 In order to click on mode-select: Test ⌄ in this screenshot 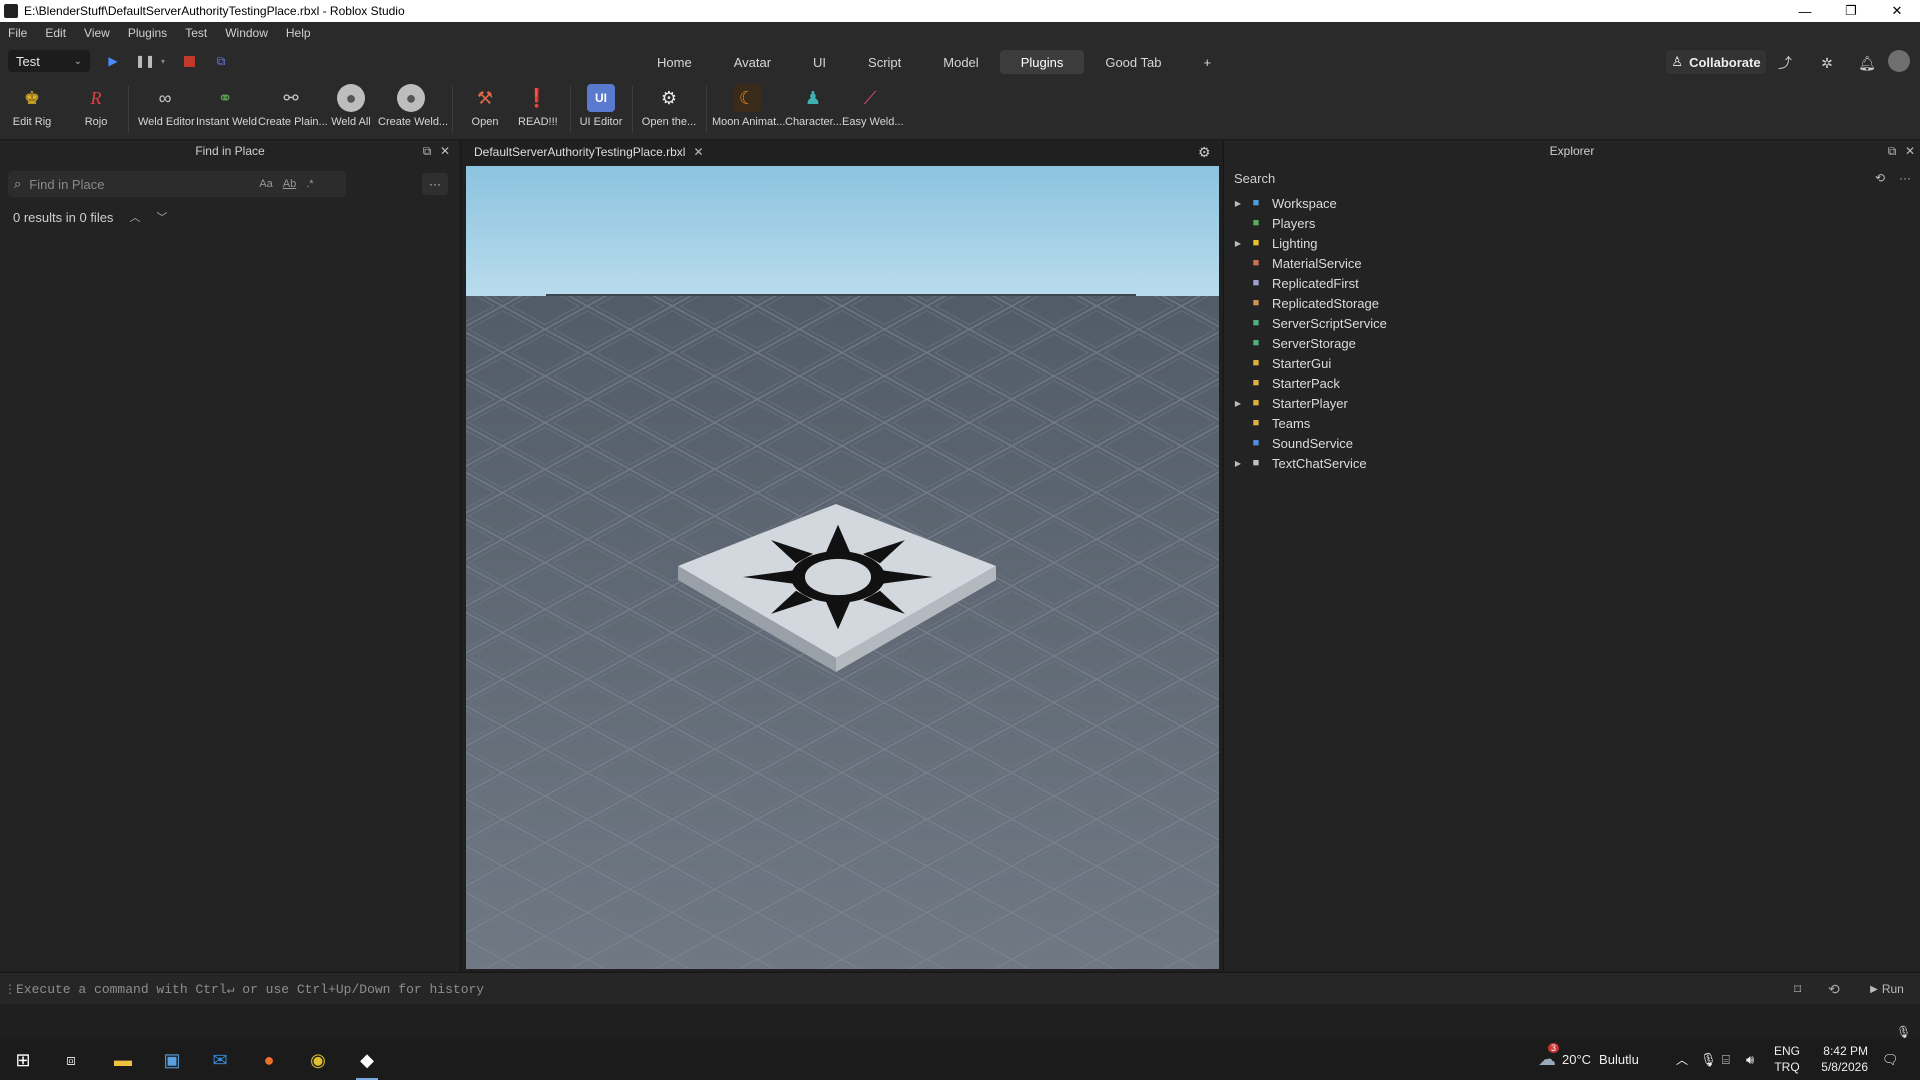, I will do `click(49, 61)`.